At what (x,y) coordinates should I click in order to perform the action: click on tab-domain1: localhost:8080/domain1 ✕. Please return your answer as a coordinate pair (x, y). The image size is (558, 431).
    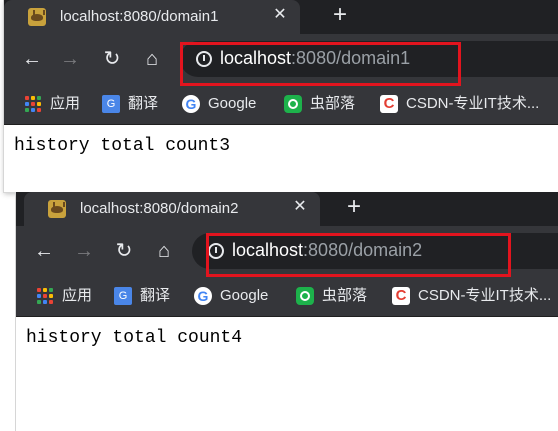
    Looking at the image, I should click on (152, 17).